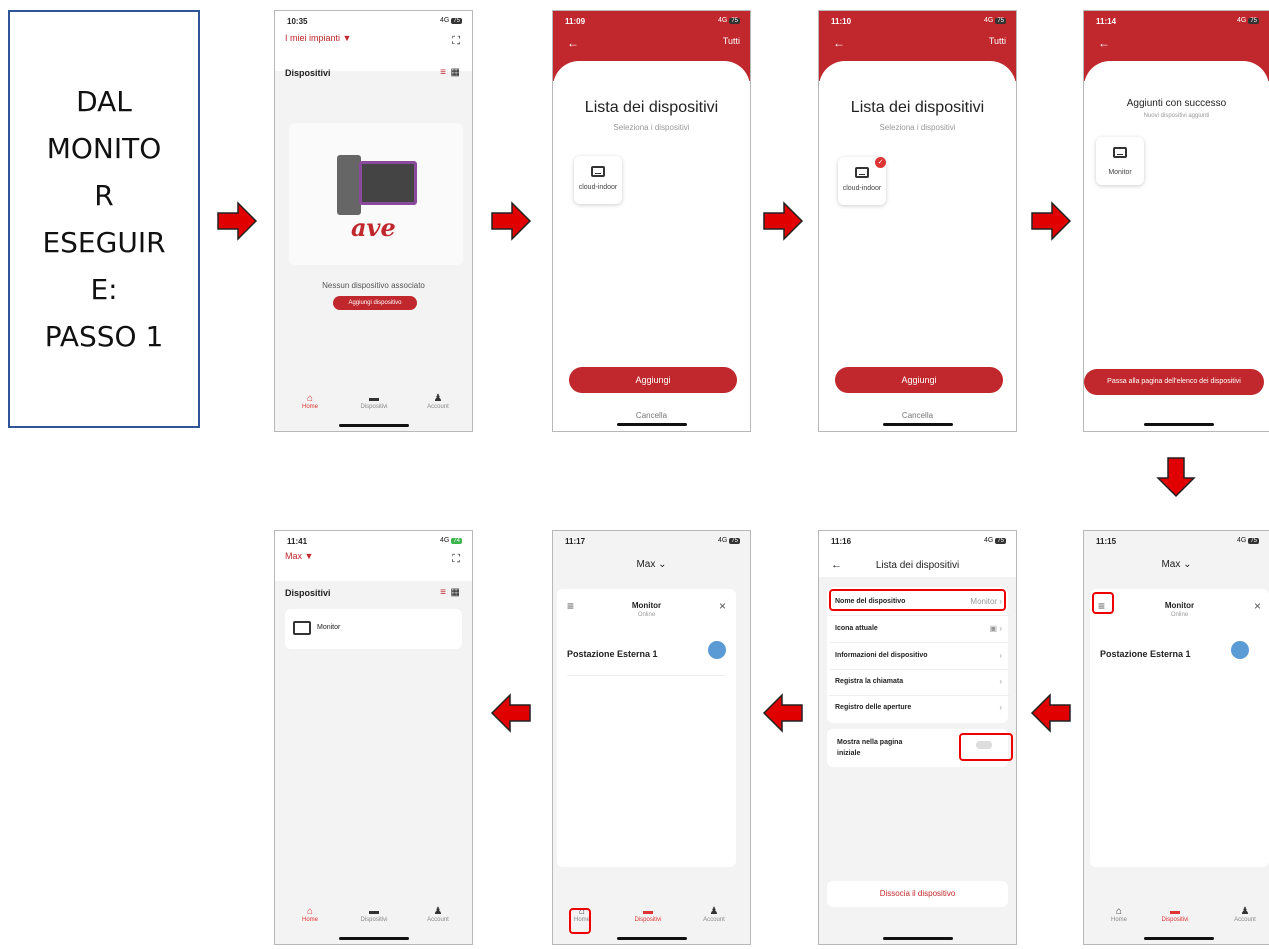 The width and height of the screenshot is (1269, 949). What do you see at coordinates (919, 629) in the screenshot?
I see `row-current-icon: Icona attuale ▣ ›` at bounding box center [919, 629].